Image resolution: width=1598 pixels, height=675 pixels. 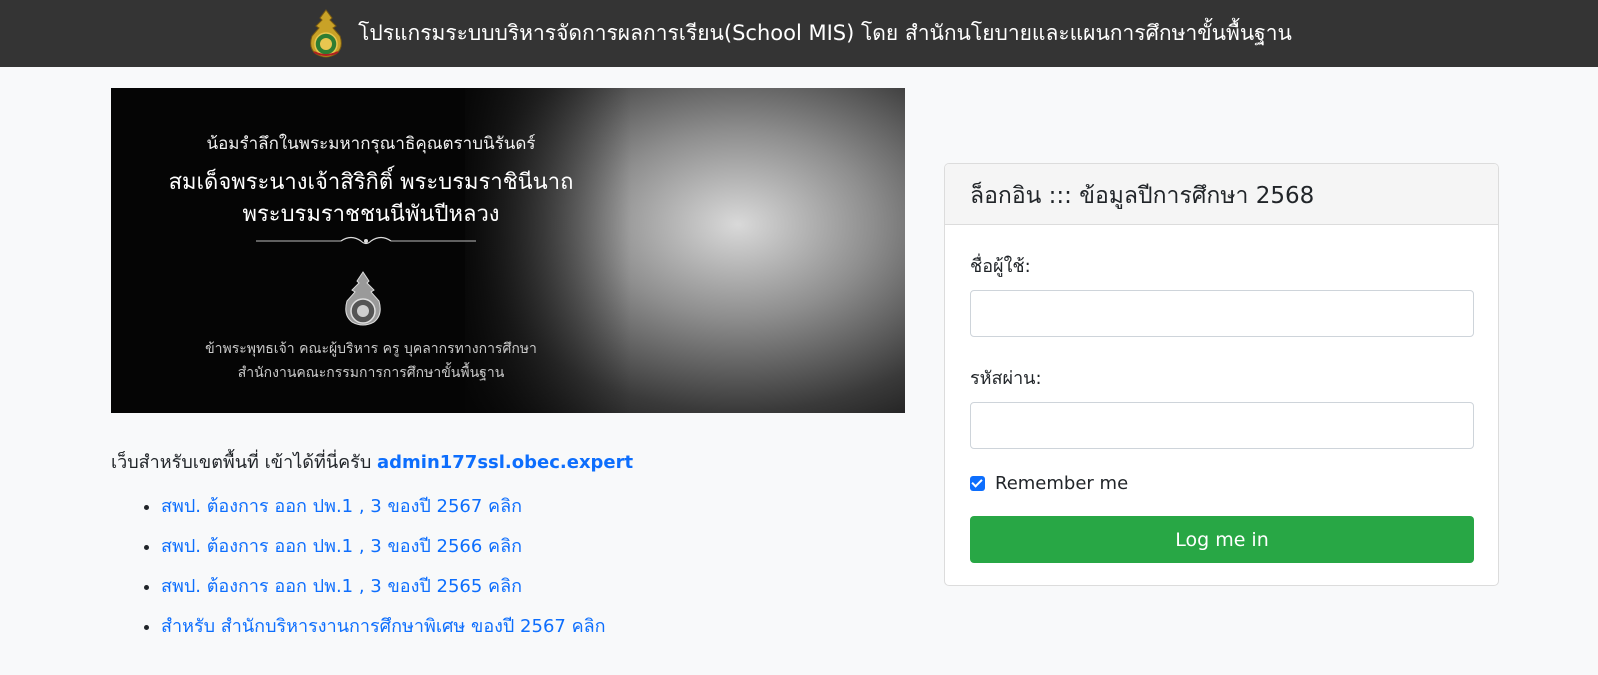 What do you see at coordinates (371, 214) in the screenshot?
I see `banner-line-3: พระบรมราชชนนีพันปีหลวง` at bounding box center [371, 214].